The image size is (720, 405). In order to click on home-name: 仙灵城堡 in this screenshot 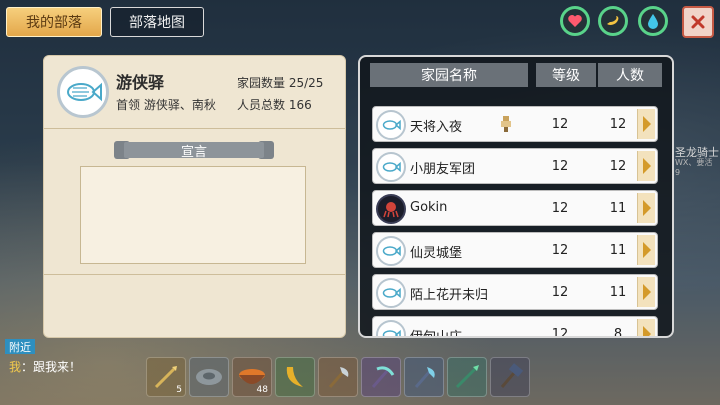, I will do `click(436, 253)`.